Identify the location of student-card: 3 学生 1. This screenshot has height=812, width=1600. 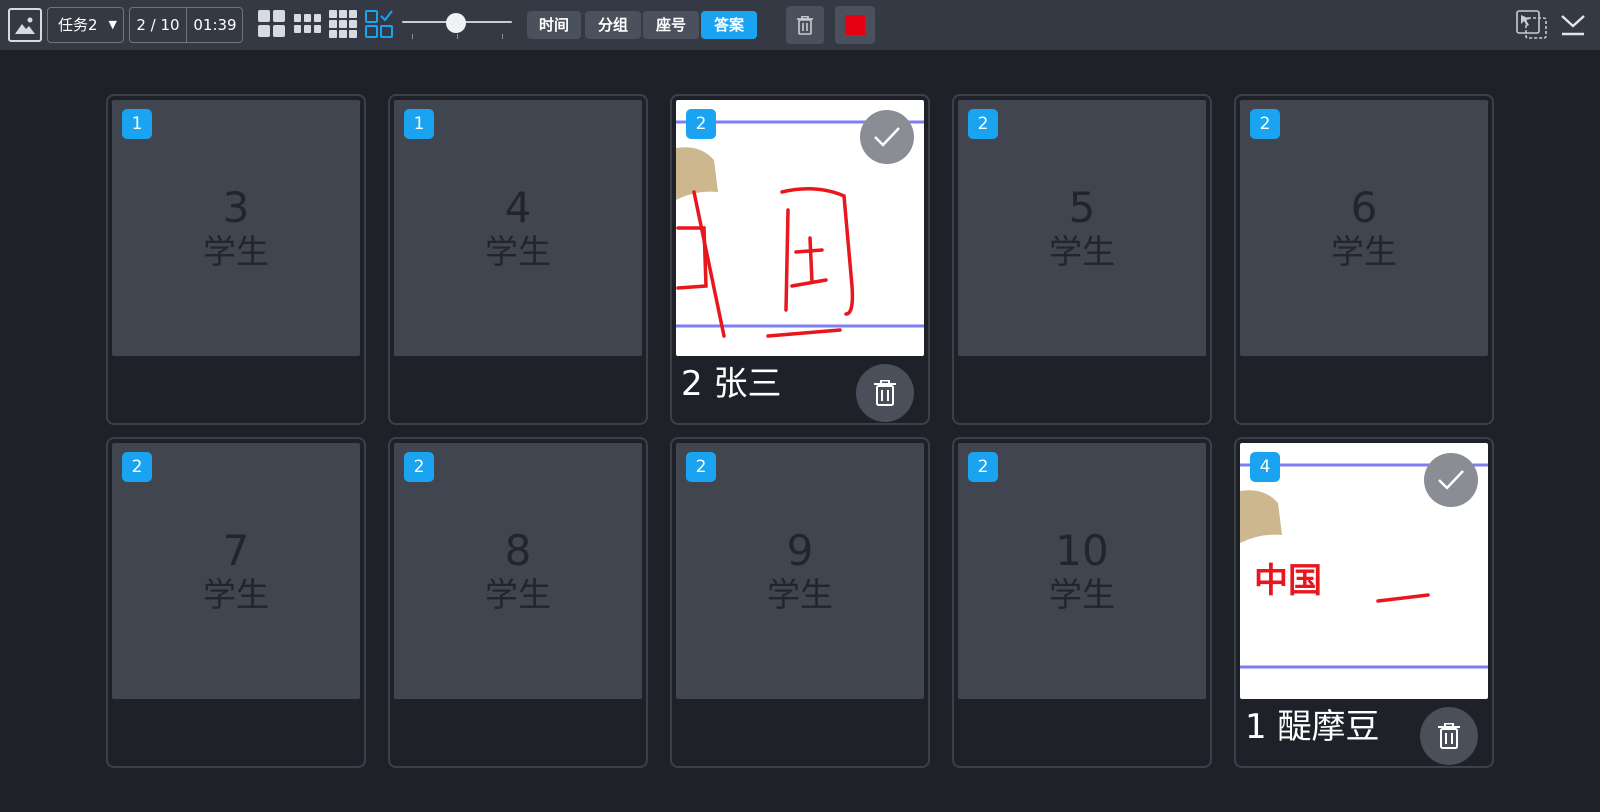
(236, 259).